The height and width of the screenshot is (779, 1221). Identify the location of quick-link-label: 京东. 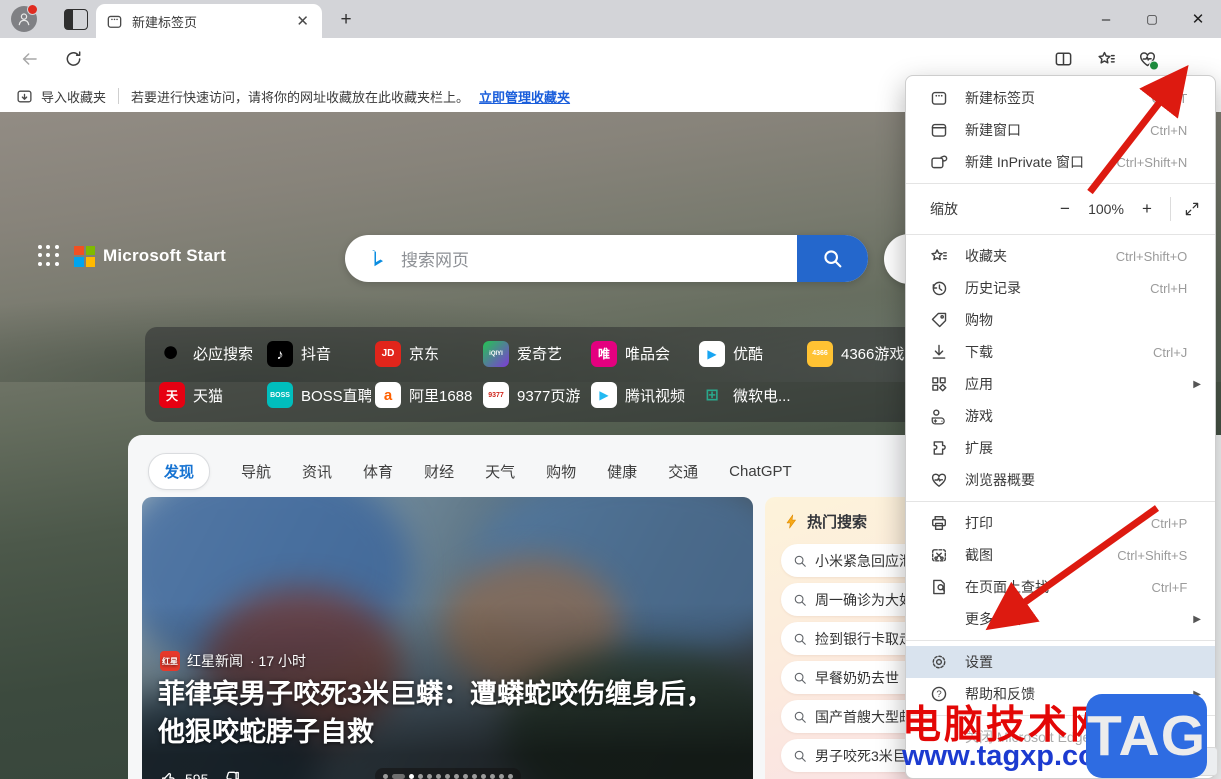
(424, 355).